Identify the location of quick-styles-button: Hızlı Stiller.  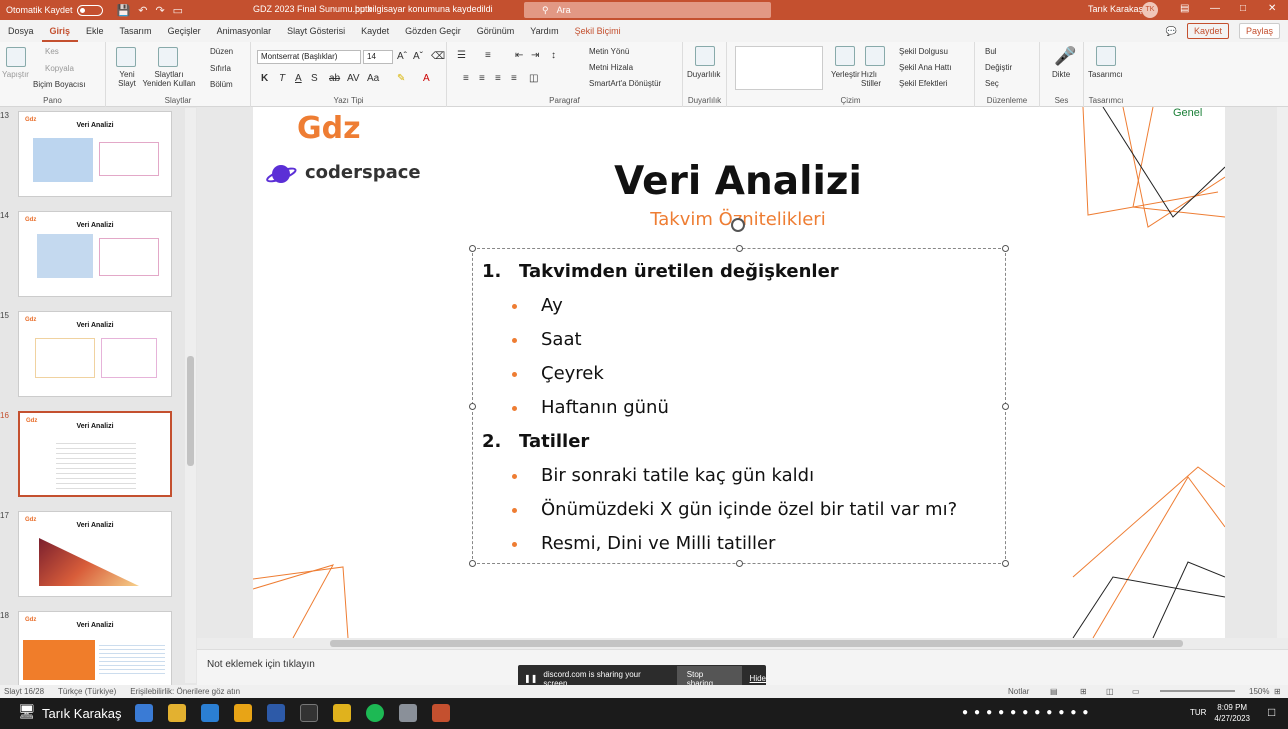
(874, 79).